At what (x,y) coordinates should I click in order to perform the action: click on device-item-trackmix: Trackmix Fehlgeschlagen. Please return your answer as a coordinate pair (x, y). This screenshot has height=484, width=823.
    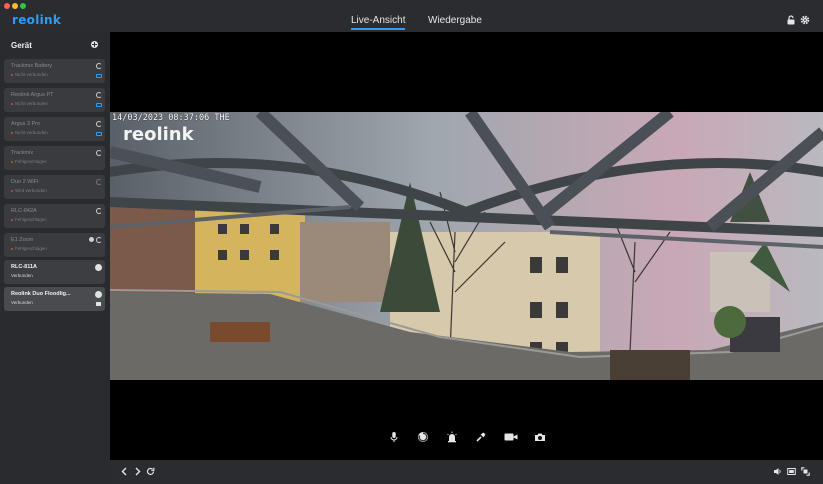
    Looking at the image, I should click on (54, 158).